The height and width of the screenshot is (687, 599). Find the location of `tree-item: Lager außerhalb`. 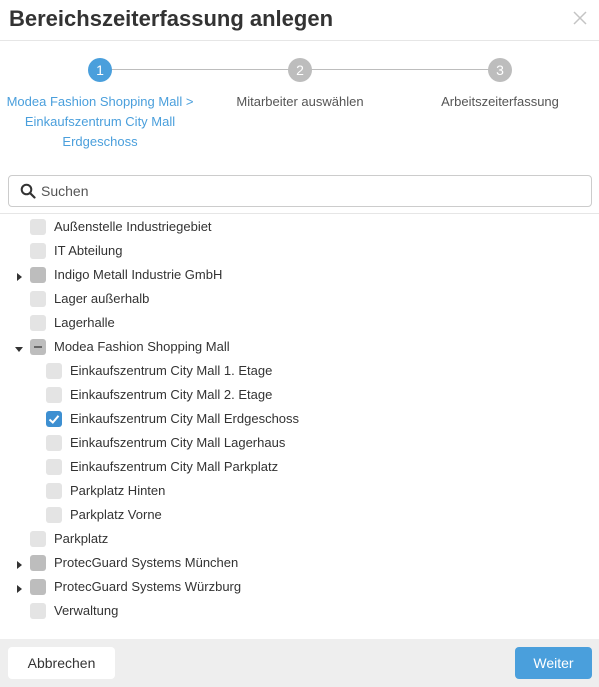

tree-item: Lager außerhalb is located at coordinates (299, 299).